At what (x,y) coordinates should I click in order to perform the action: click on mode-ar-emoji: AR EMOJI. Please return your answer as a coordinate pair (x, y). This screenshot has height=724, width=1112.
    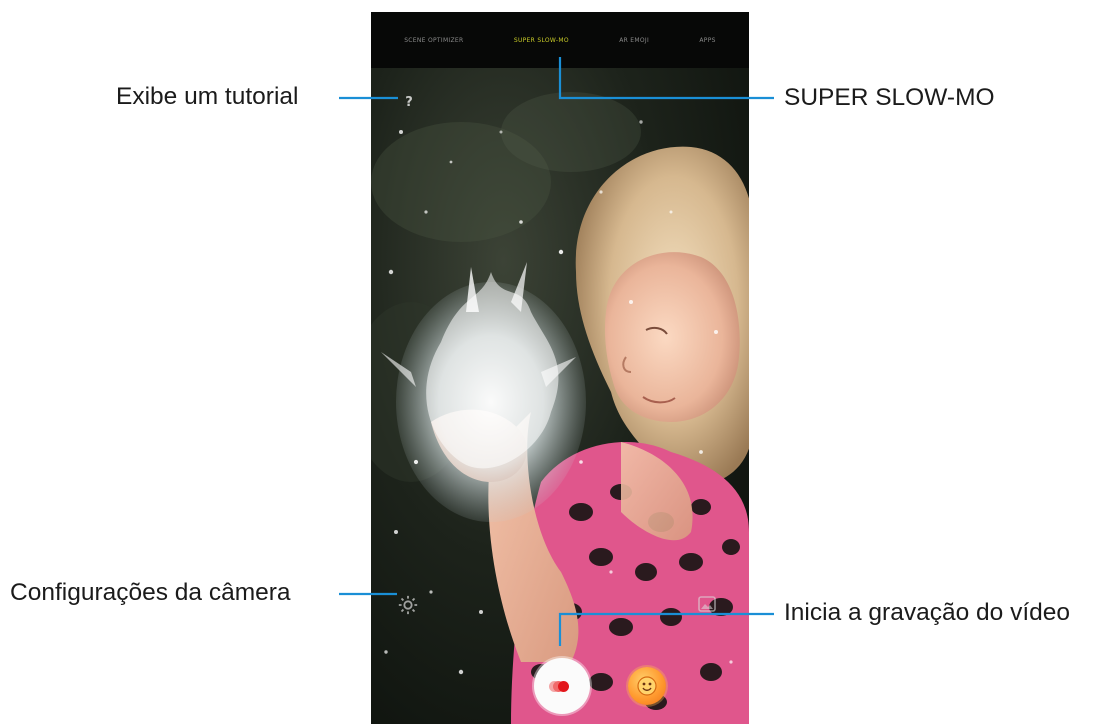
    Looking at the image, I should click on (634, 40).